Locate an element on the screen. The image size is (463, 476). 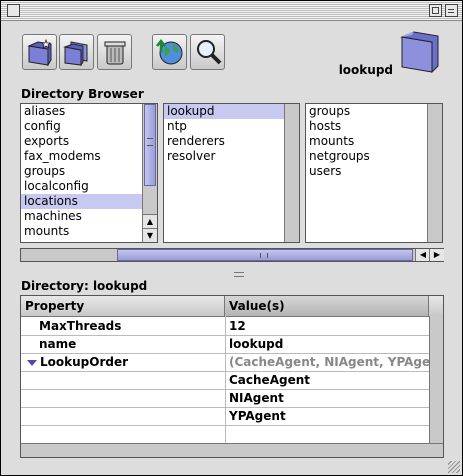
browser-item-label: config is located at coordinates (42, 126).